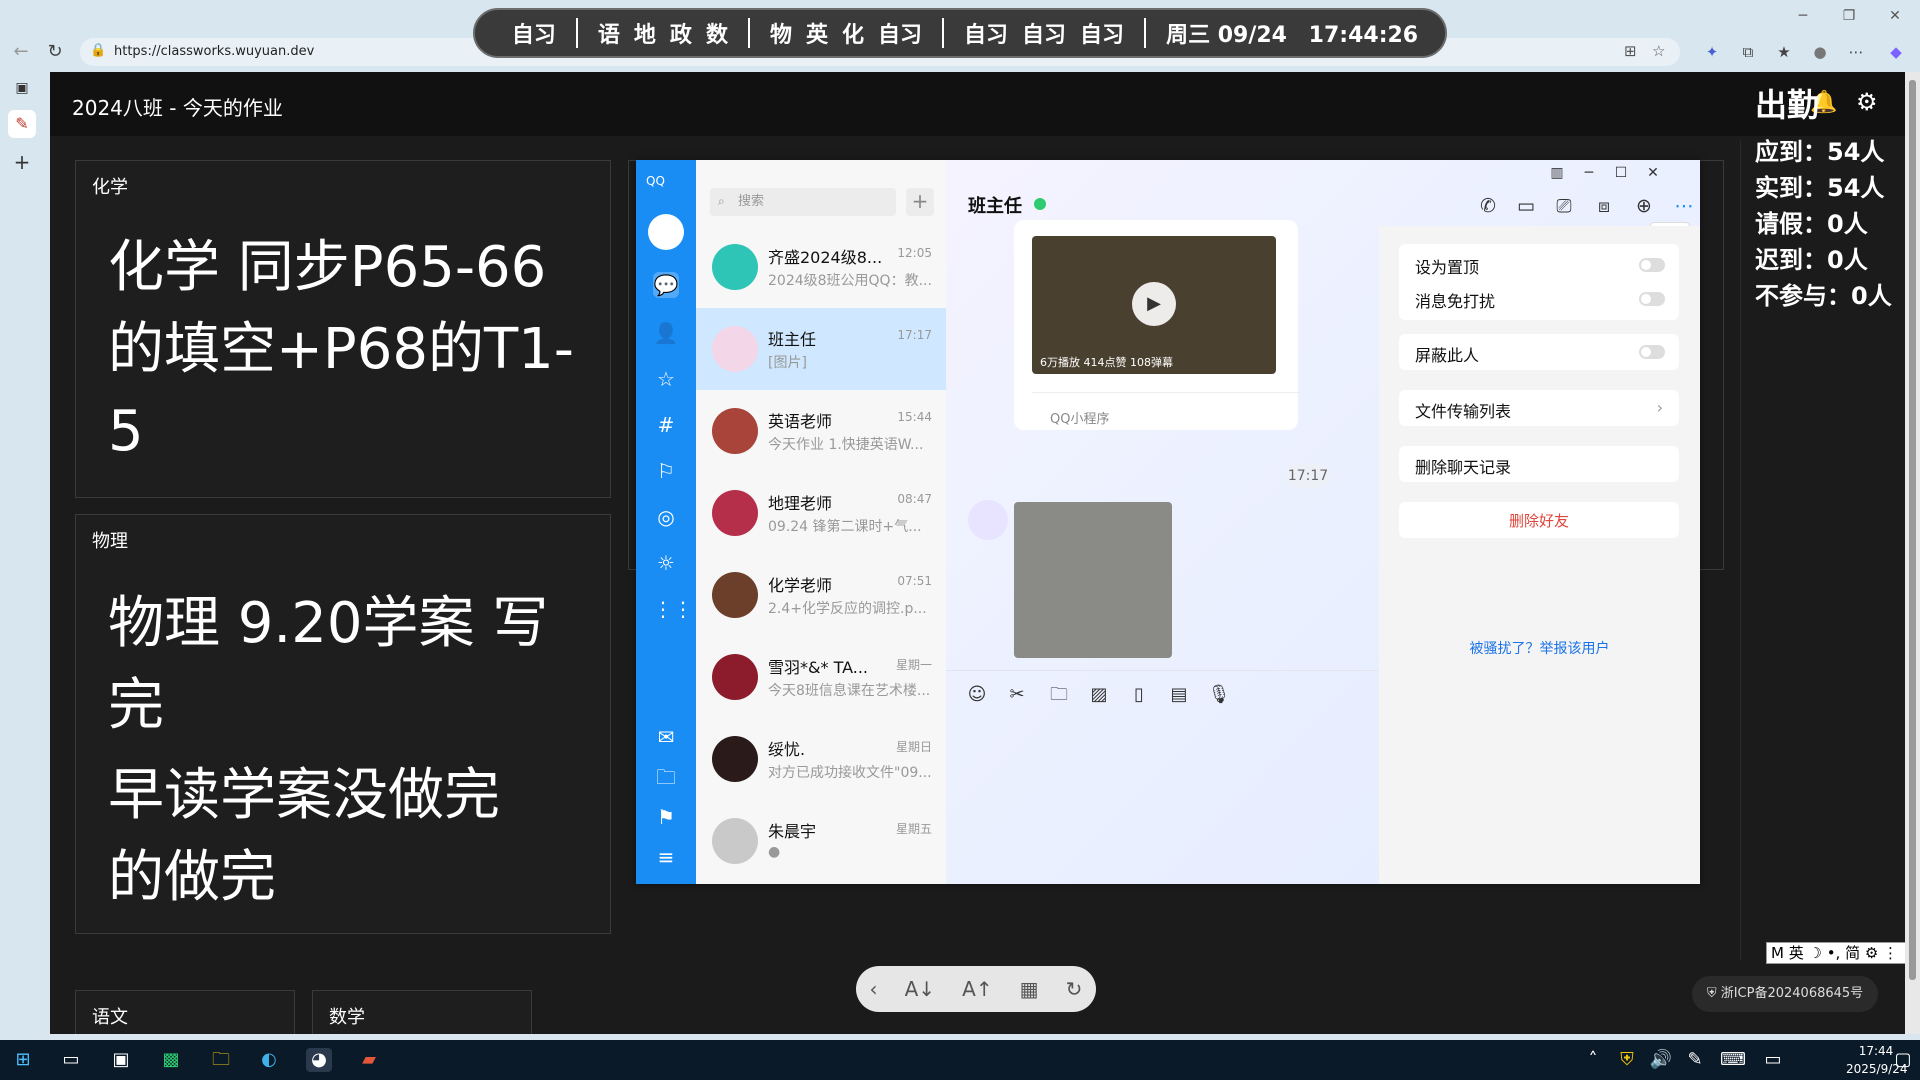 The width and height of the screenshot is (1920, 1080). What do you see at coordinates (977, 695) in the screenshot?
I see `emoji-icon: ☺` at bounding box center [977, 695].